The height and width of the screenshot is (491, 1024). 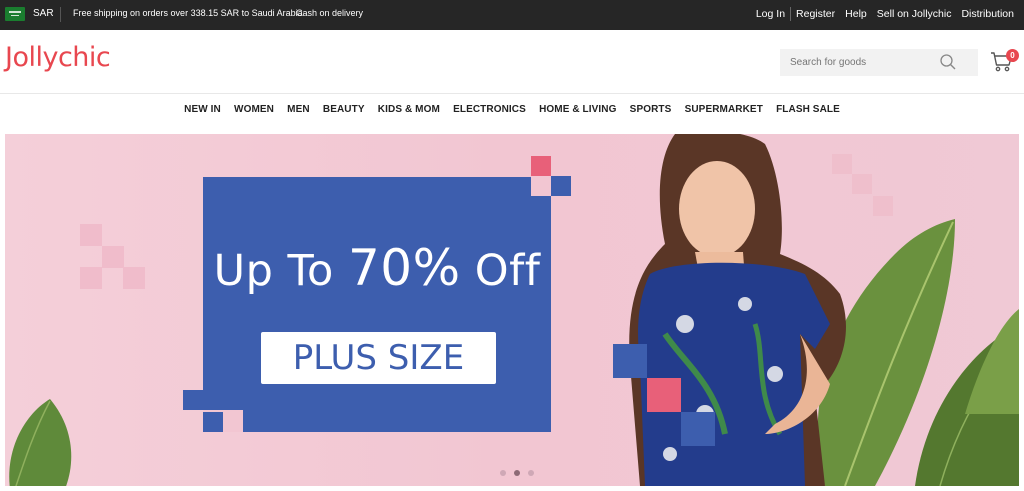 What do you see at coordinates (344, 109) in the screenshot?
I see `nav-item-beauty: BEAUTY` at bounding box center [344, 109].